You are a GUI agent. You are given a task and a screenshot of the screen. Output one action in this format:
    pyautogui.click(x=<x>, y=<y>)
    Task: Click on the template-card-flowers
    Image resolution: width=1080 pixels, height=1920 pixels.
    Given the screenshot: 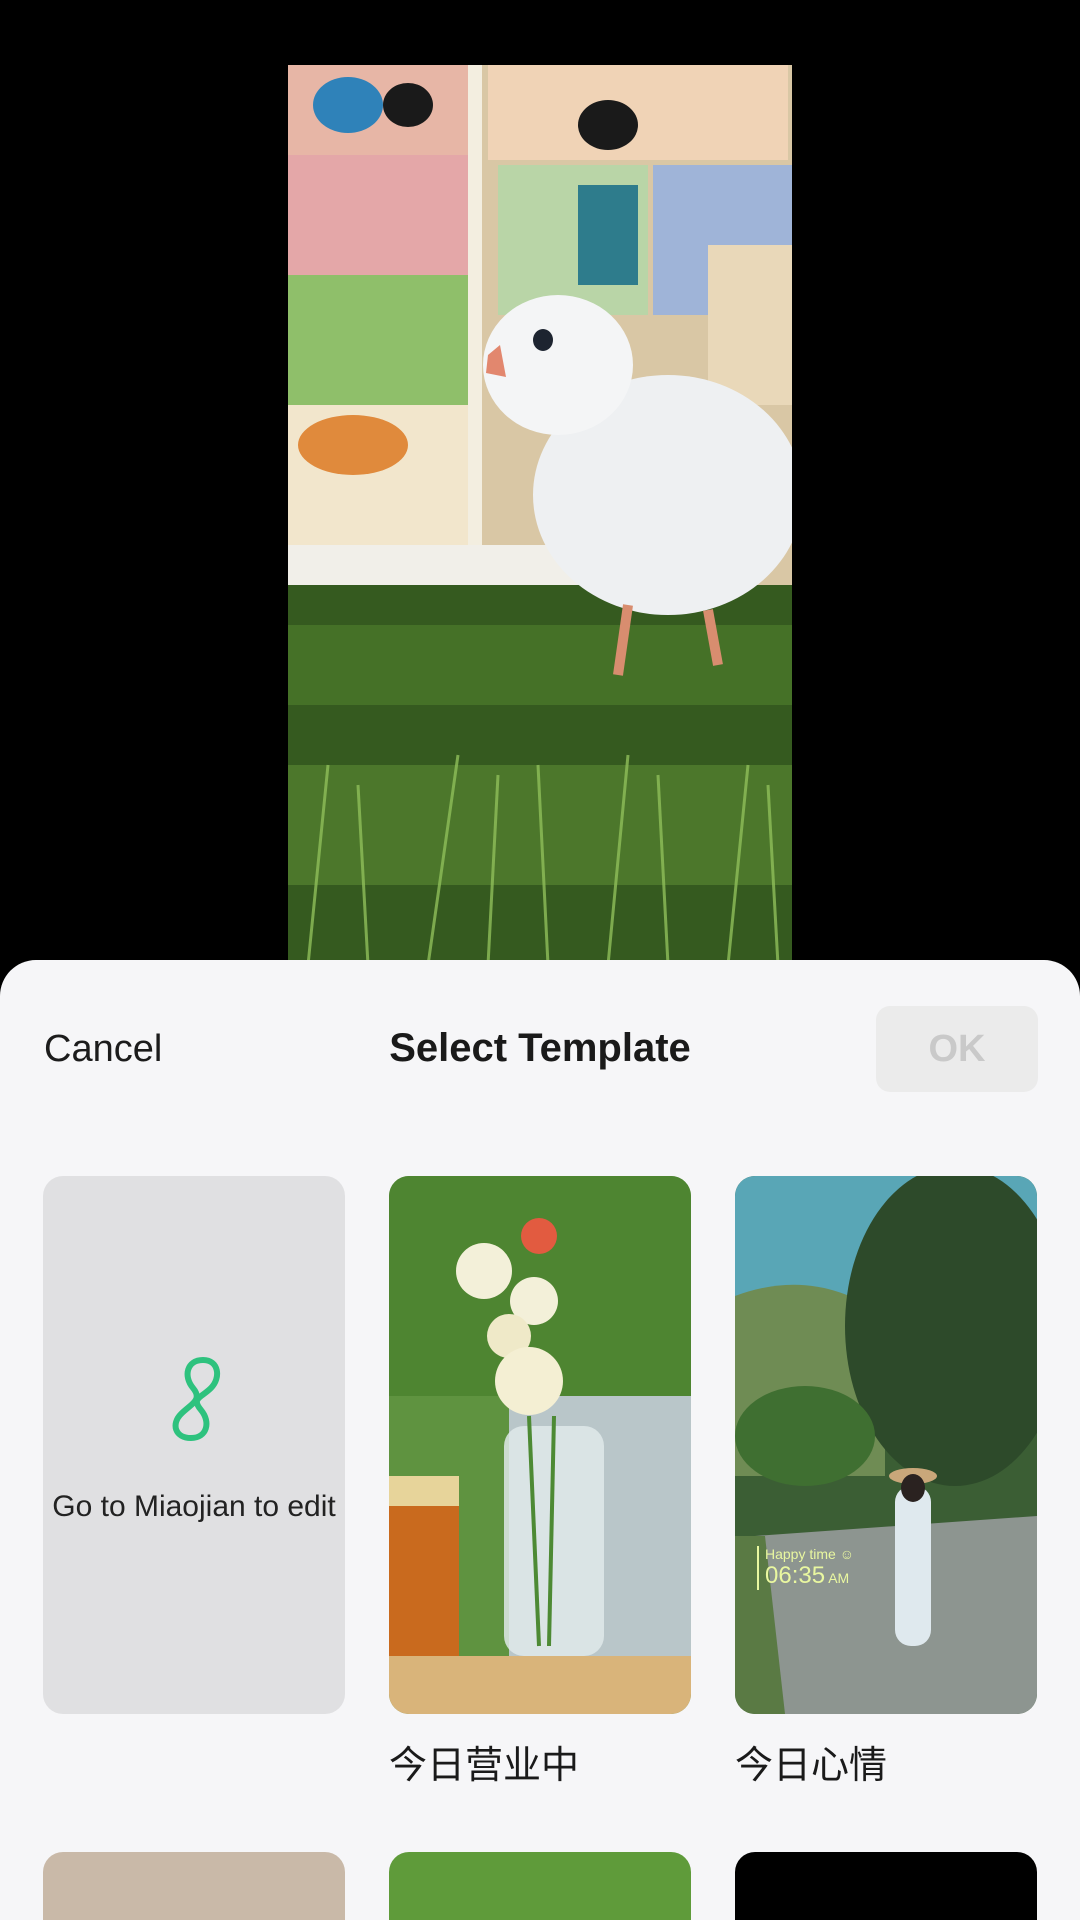 What is the action you would take?
    pyautogui.click(x=540, y=1445)
    